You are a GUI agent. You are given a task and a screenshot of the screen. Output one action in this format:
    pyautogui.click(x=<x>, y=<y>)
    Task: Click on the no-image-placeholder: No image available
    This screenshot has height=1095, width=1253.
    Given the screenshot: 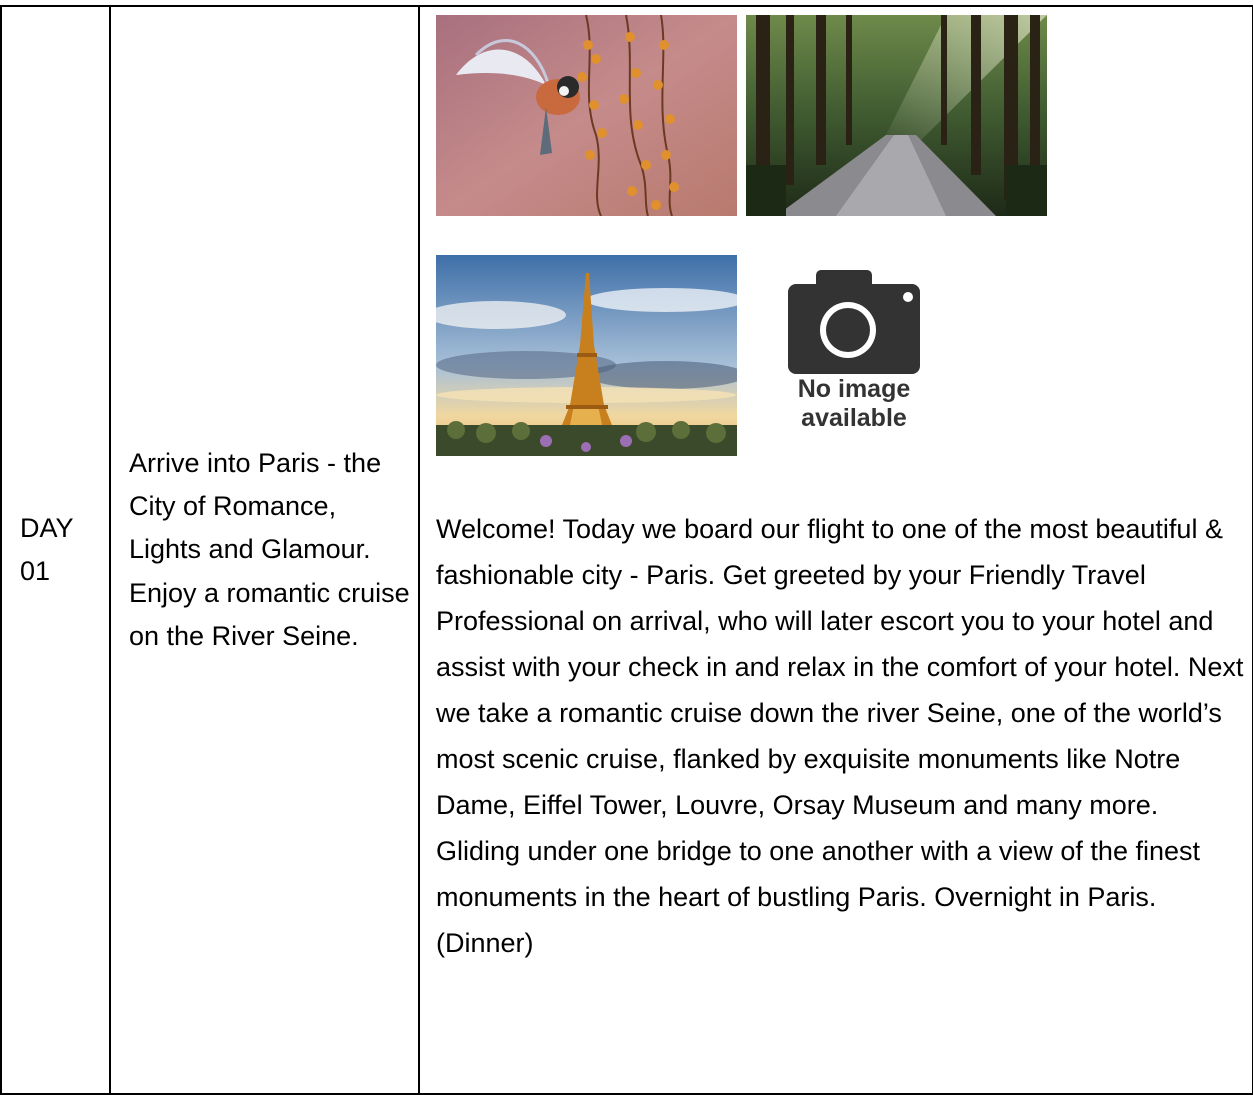 What is the action you would take?
    pyautogui.click(x=854, y=355)
    